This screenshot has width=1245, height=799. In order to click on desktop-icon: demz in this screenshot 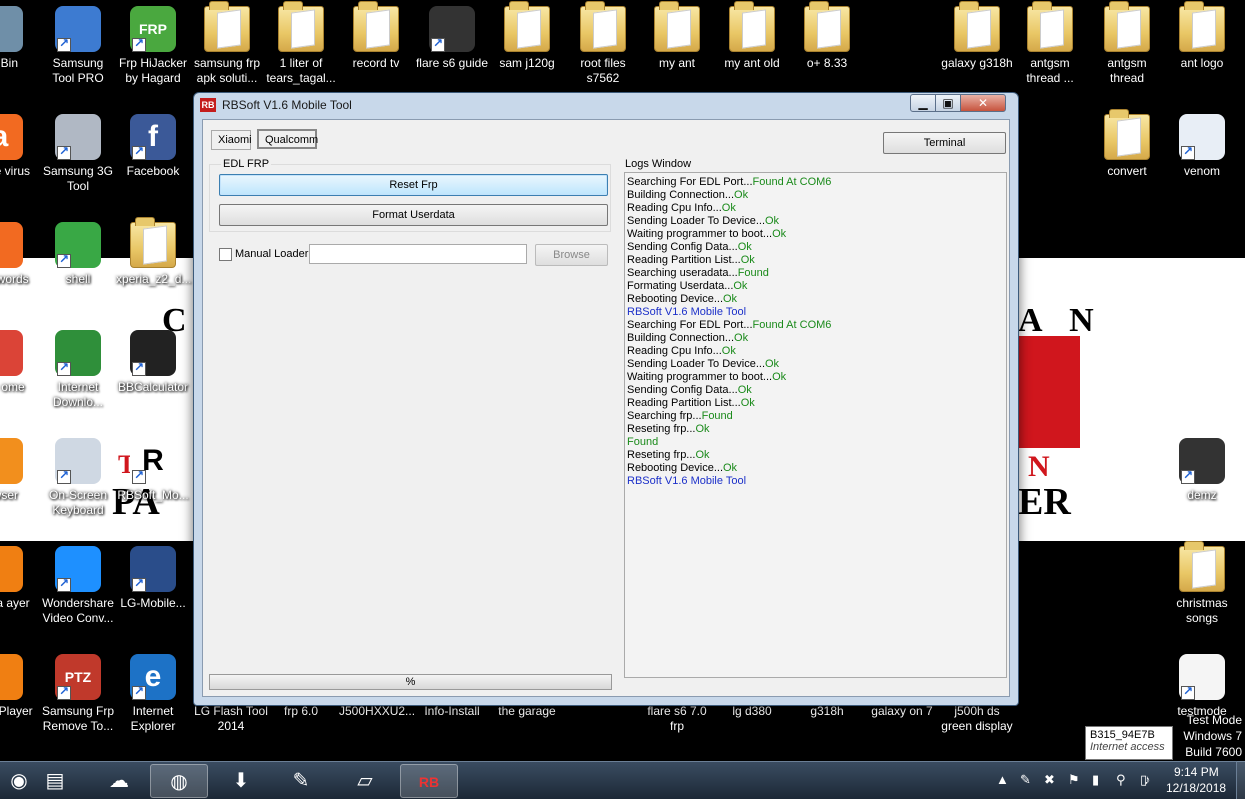, I will do `click(1202, 470)`.